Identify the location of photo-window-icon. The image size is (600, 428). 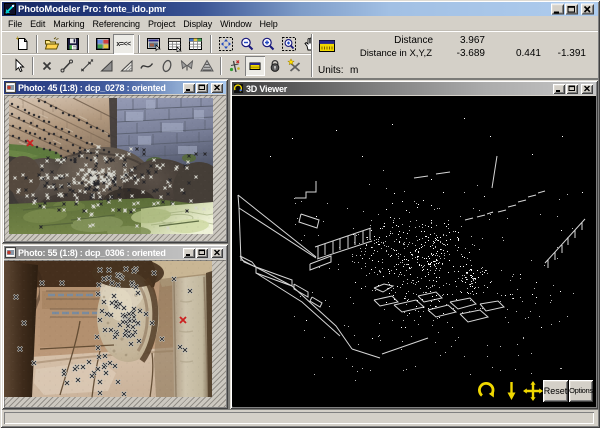
(153, 45).